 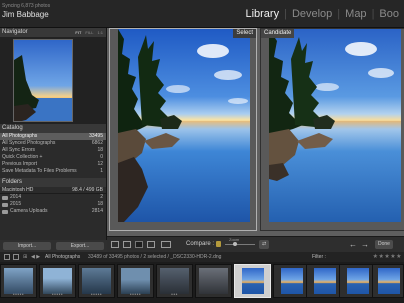 What do you see at coordinates (22, 157) in the screenshot?
I see `catalog-item-label: Quick Collection +` at bounding box center [22, 157].